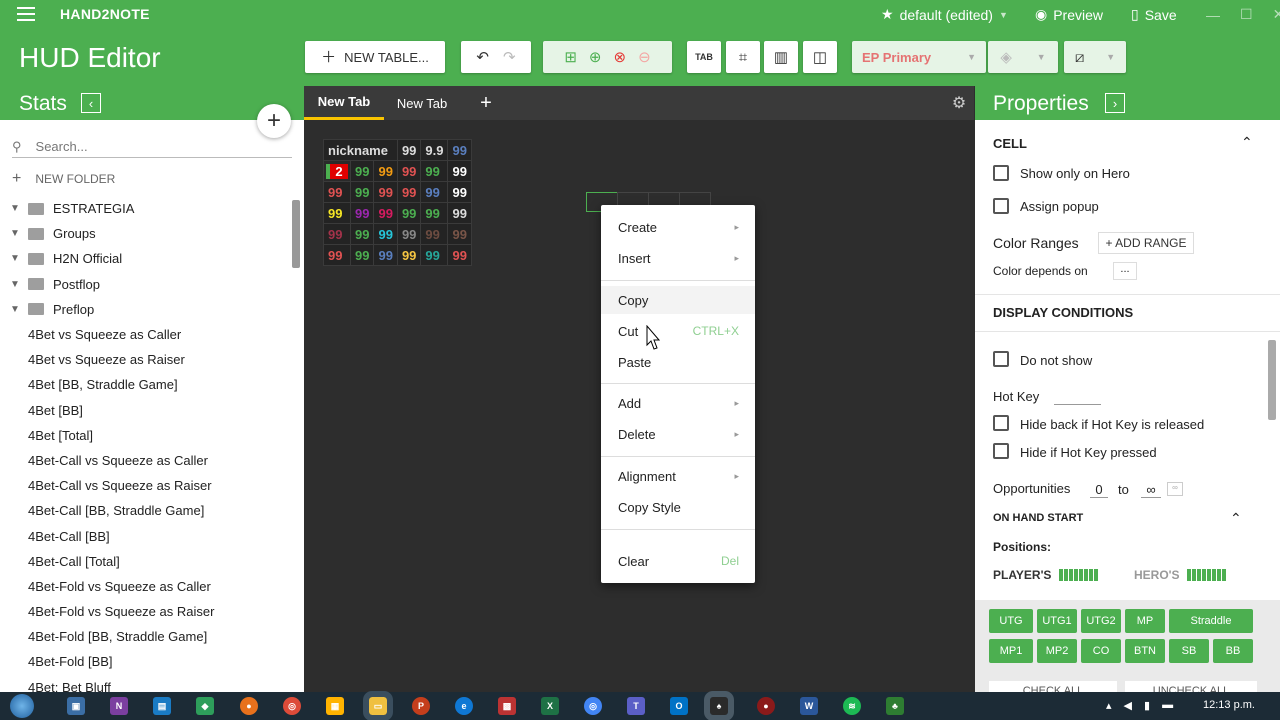 This screenshot has width=1280, height=720. I want to click on collapse-properties-button: ›, so click(1115, 103).